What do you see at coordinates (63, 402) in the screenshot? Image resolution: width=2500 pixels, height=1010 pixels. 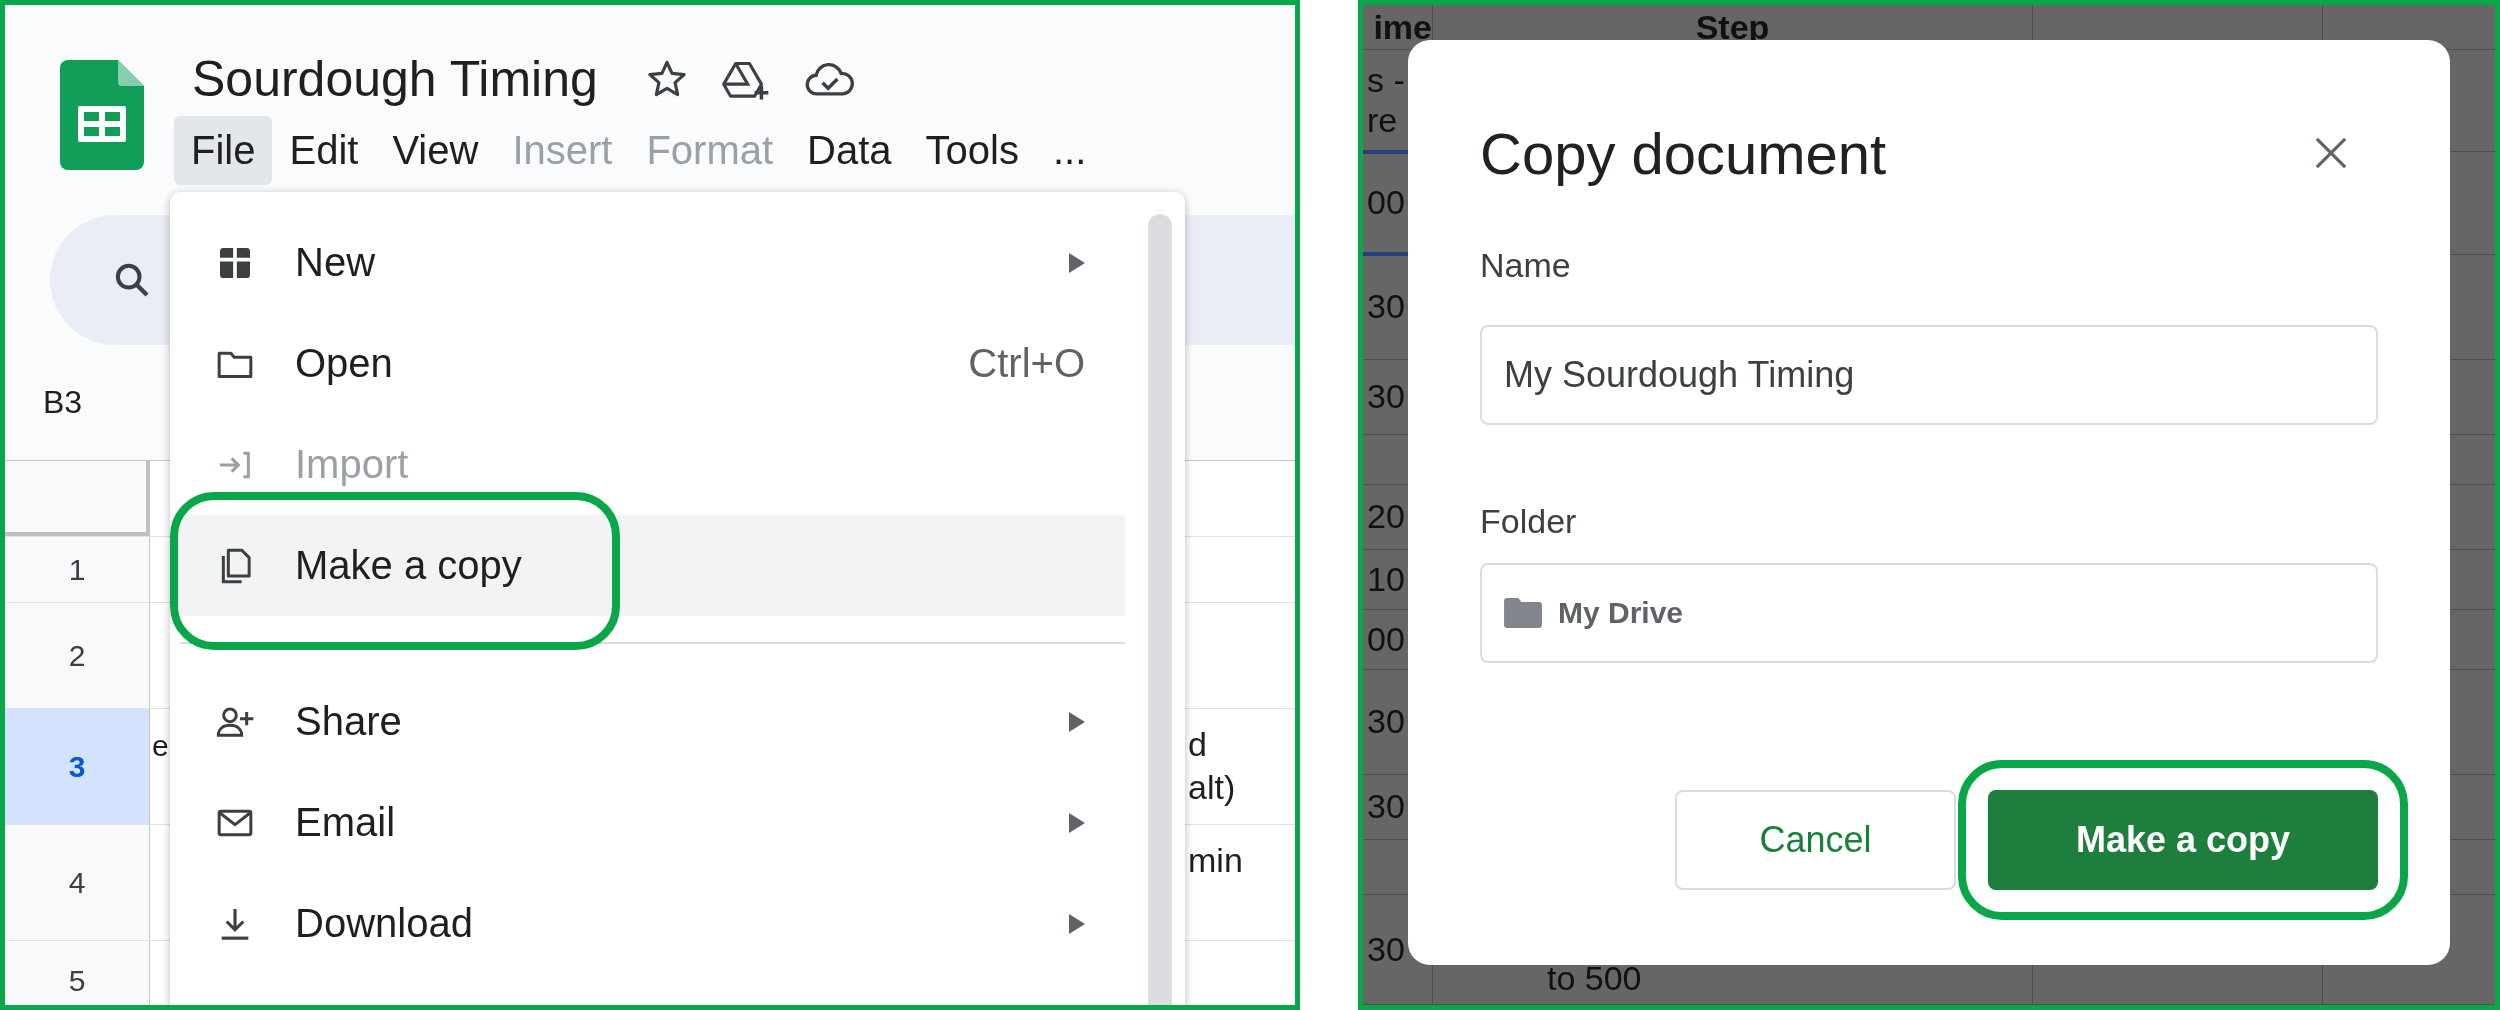 I see `name-box: B3` at bounding box center [63, 402].